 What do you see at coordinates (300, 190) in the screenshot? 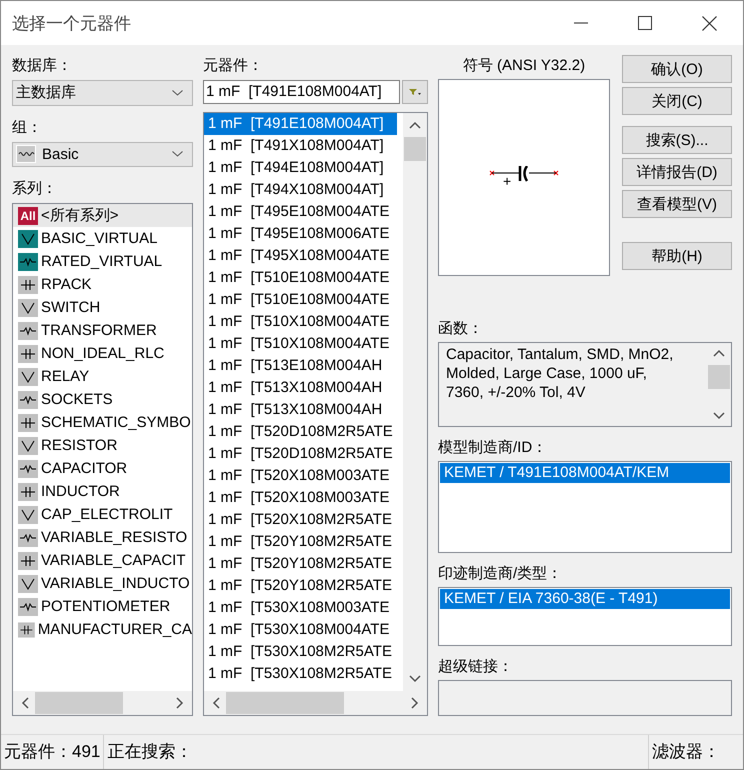
I see `component-item: 1 mF [T494X108M004AT]` at bounding box center [300, 190].